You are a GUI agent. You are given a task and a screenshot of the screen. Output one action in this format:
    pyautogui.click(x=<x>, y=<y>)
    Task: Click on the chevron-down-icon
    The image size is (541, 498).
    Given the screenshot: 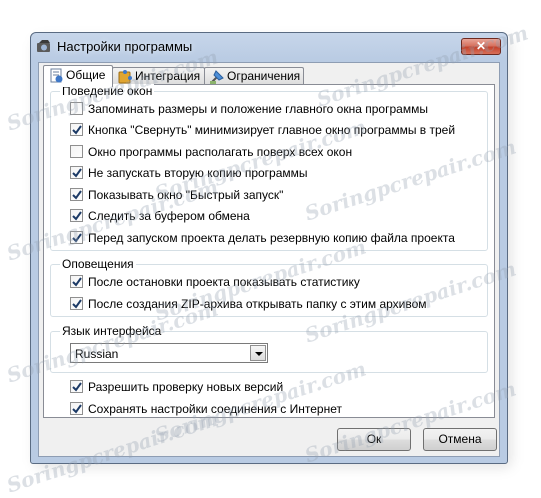 What is the action you would take?
    pyautogui.click(x=258, y=353)
    